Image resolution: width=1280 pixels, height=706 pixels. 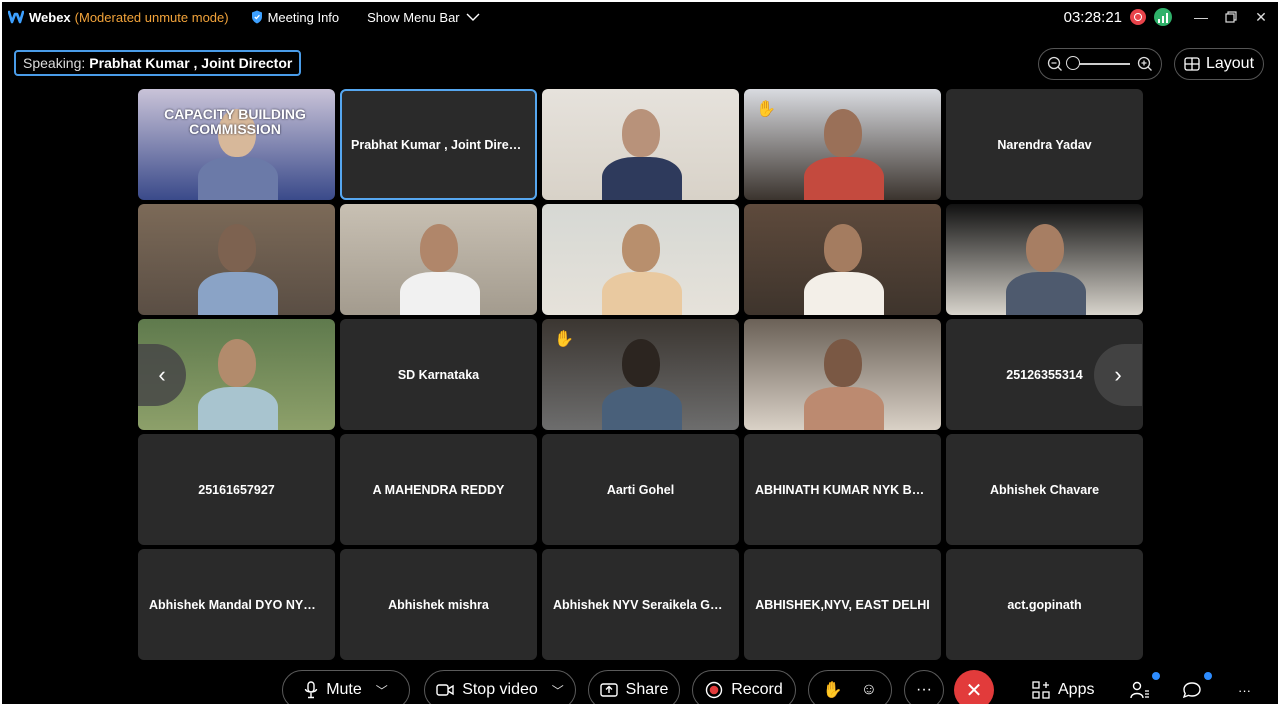 What do you see at coordinates (382, 690) in the screenshot?
I see `mute-options-chevron-icon: ﹀` at bounding box center [382, 690].